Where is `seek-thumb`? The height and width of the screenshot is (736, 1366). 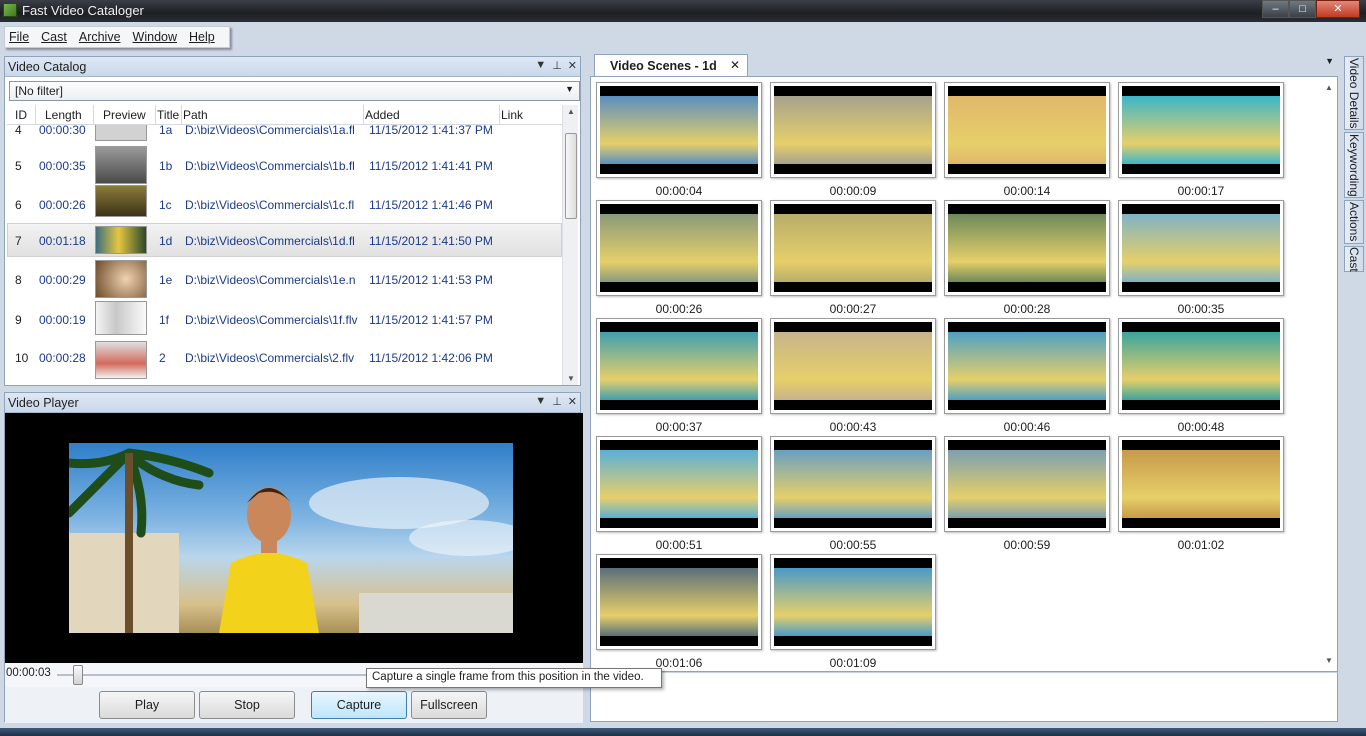
seek-thumb is located at coordinates (78, 675).